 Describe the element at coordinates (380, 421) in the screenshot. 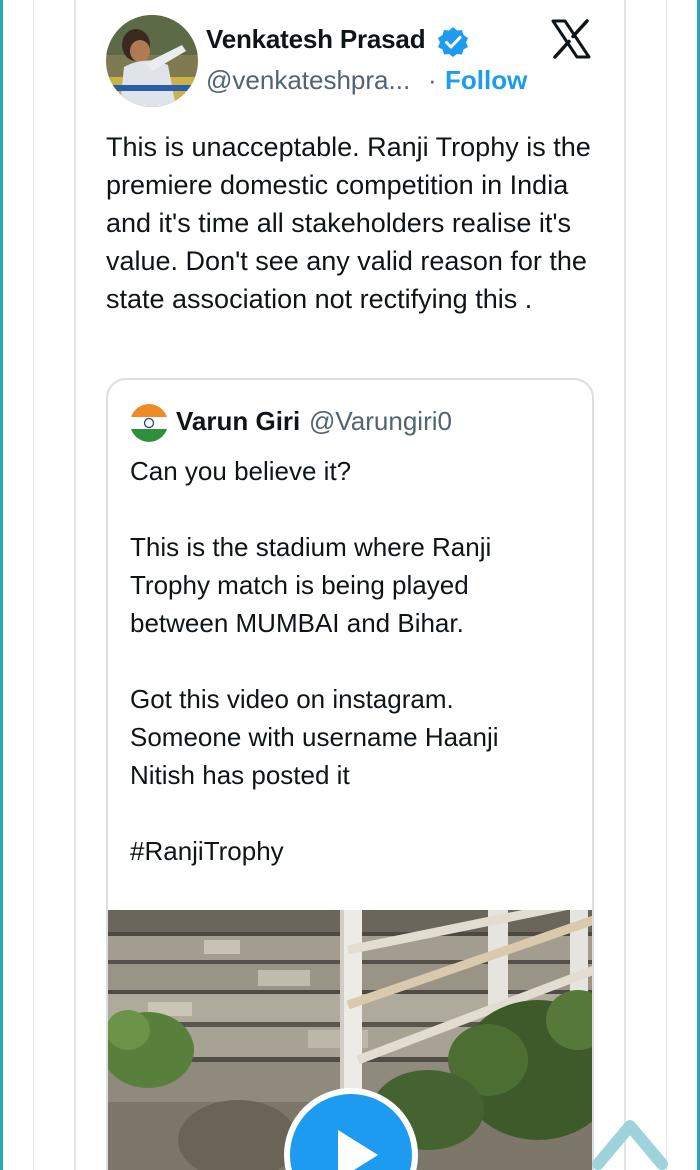

I see `quoted-author-handle: @Varungiri0` at that location.